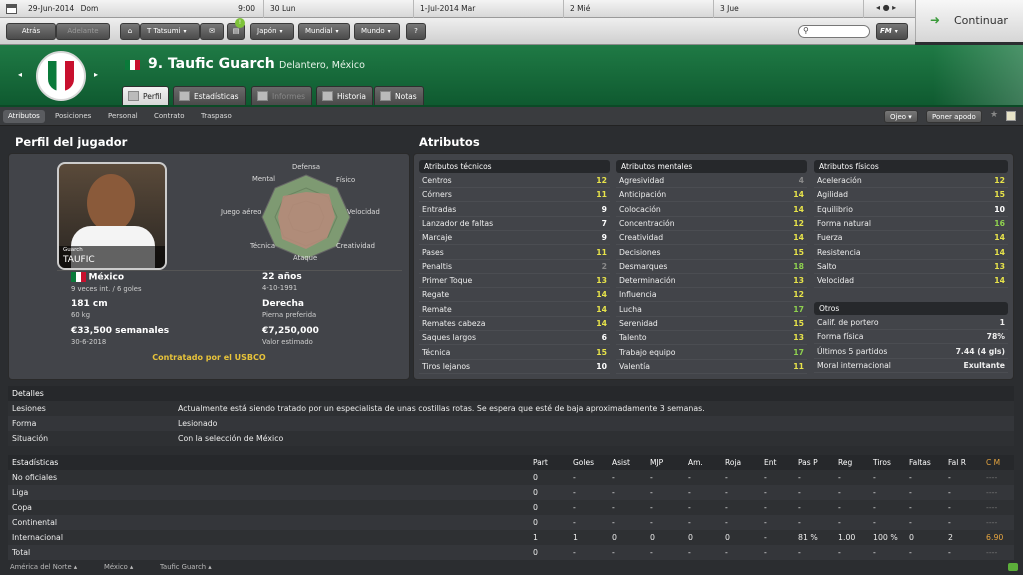 The image size is (1023, 575). I want to click on subnav-personal: Personal, so click(123, 116).